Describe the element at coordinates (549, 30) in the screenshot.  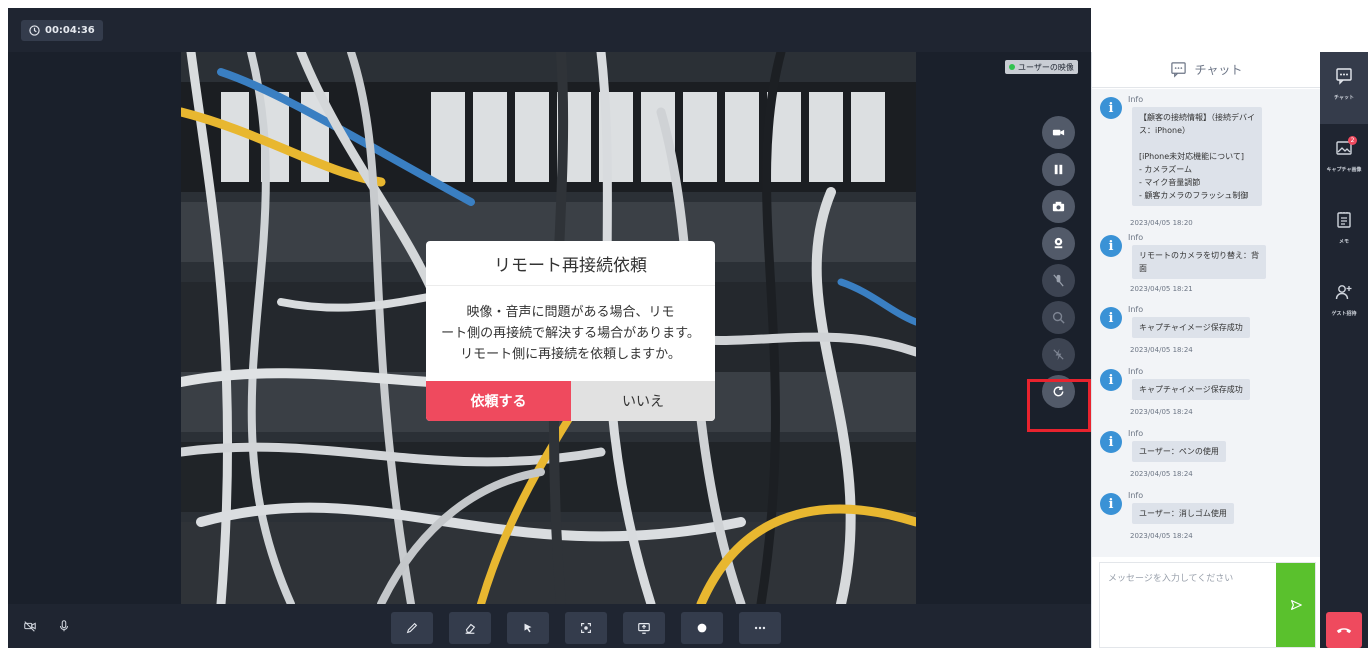
I see `top-bar: 00:04:36` at that location.